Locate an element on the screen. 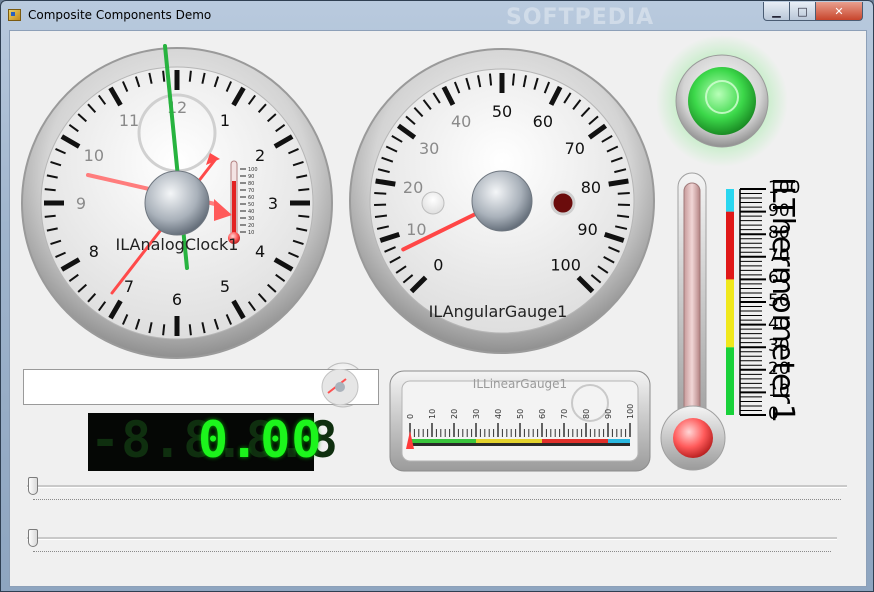 This screenshot has height=592, width=874. slider-1-ticks is located at coordinates (437, 499).